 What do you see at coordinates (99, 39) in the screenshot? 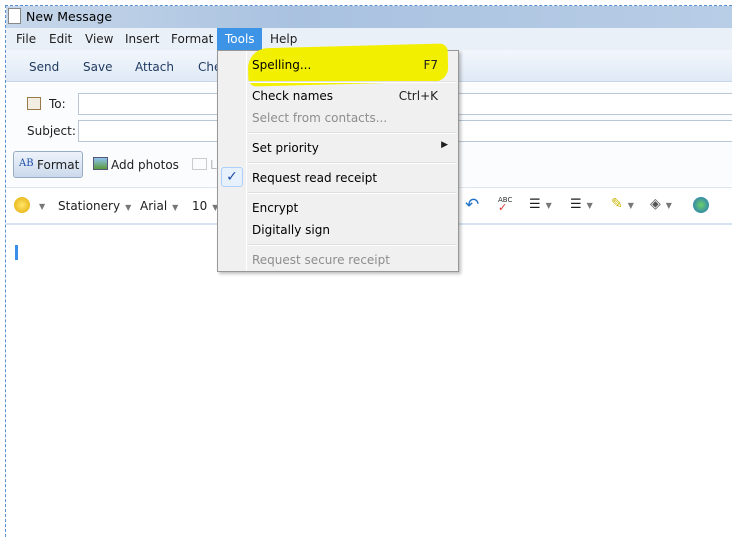
I see `menu-view: View` at bounding box center [99, 39].